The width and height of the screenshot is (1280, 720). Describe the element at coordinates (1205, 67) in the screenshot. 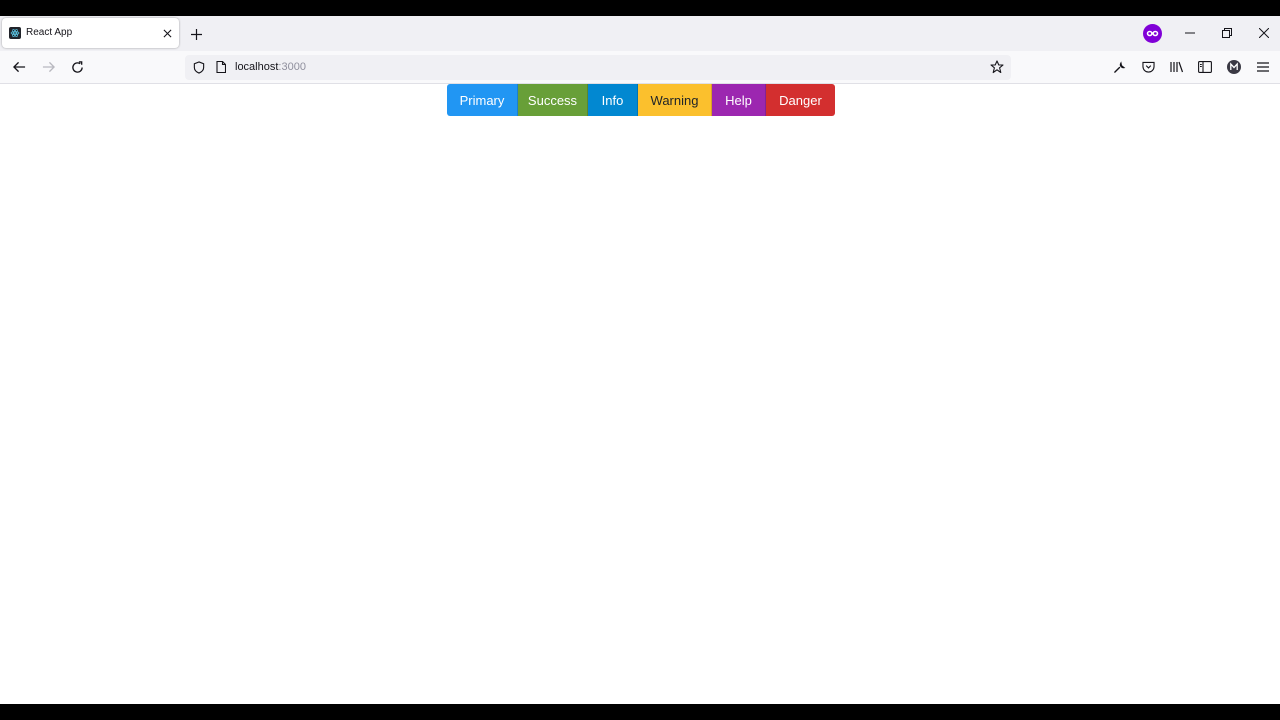

I see `sidebar-toggle-icon` at that location.